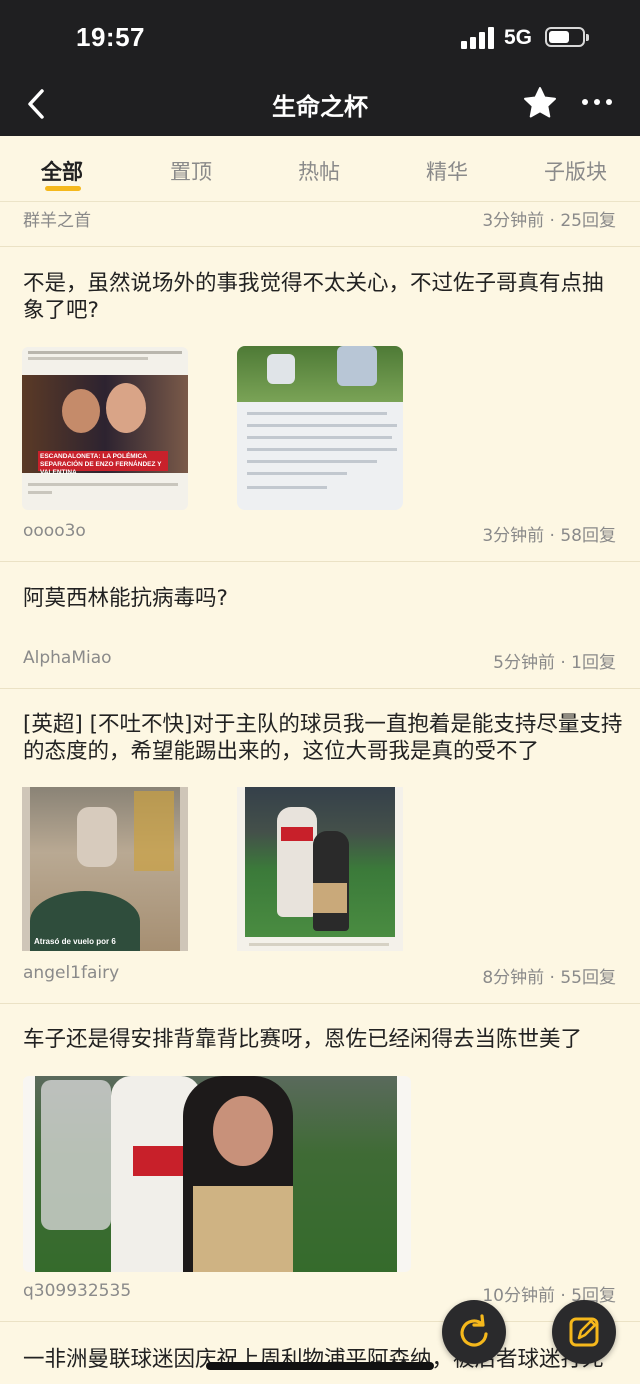 The height and width of the screenshot is (1384, 640). What do you see at coordinates (518, 37) in the screenshot?
I see `network-label: 5G` at bounding box center [518, 37].